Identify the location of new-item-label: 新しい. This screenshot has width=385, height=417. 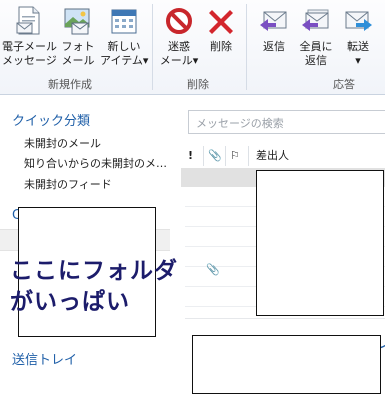
(124, 46).